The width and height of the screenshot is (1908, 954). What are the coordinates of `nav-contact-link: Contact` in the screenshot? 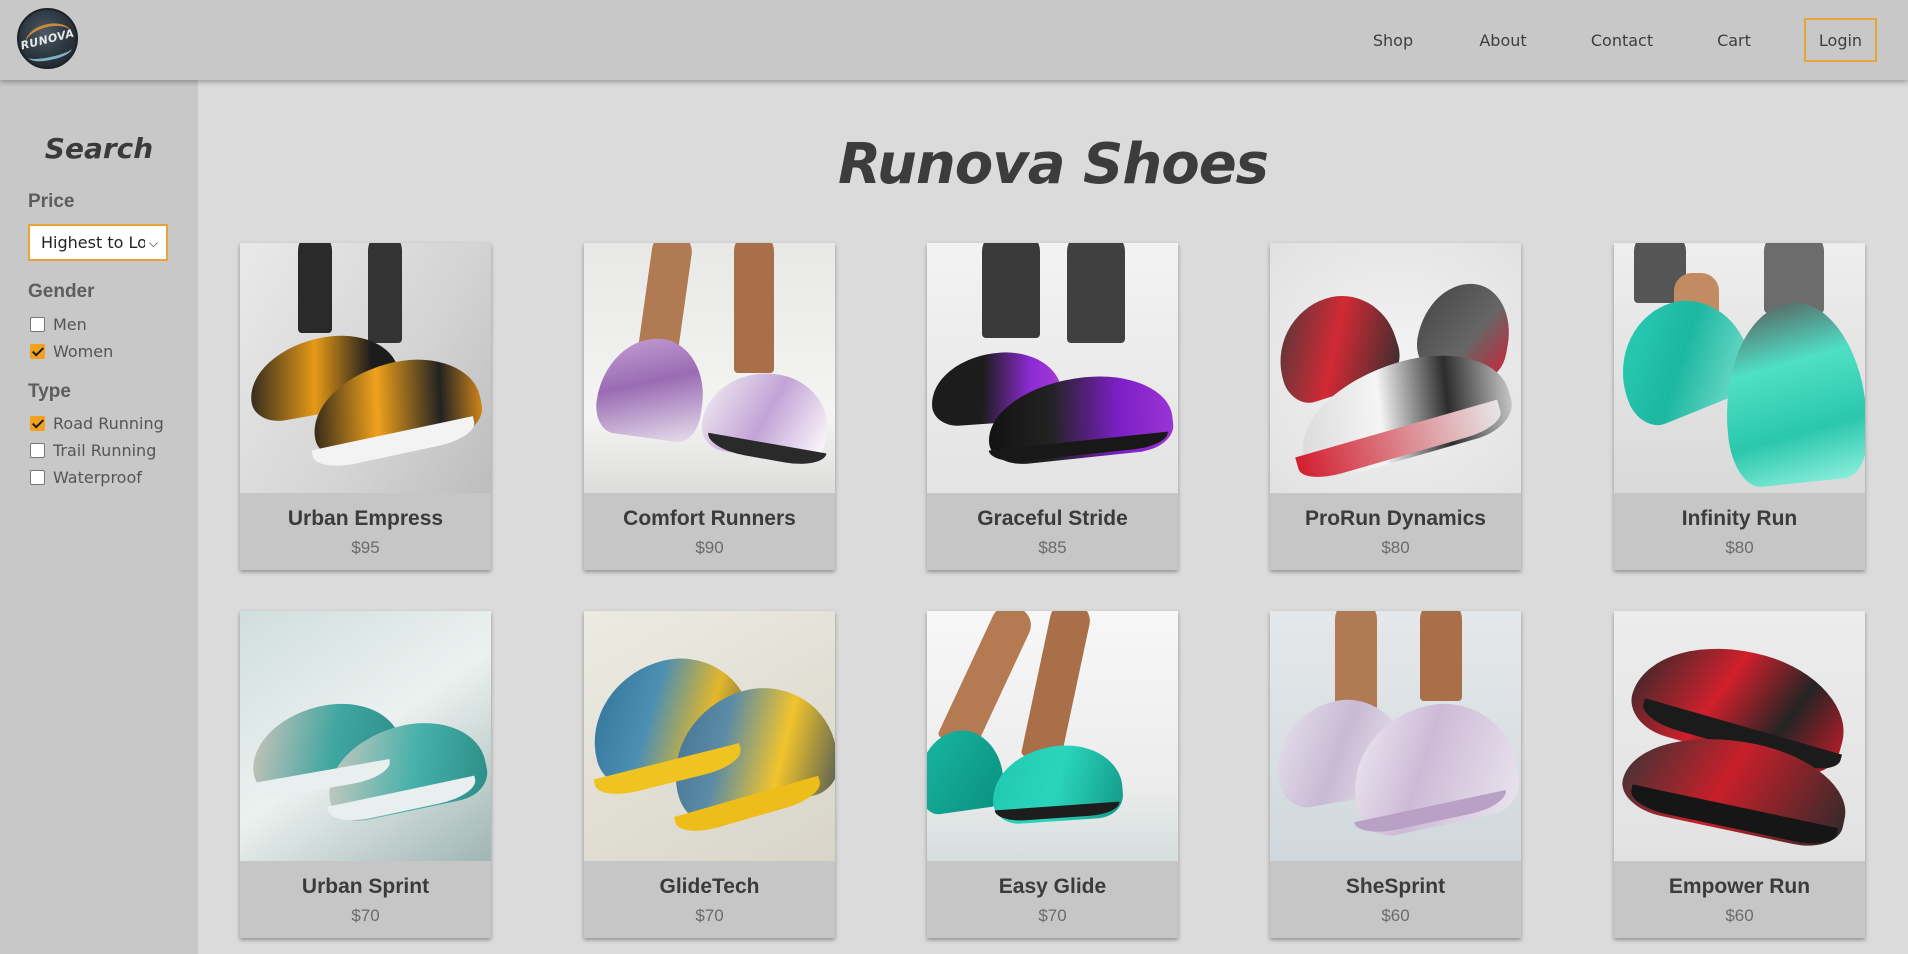 It's located at (1622, 40).